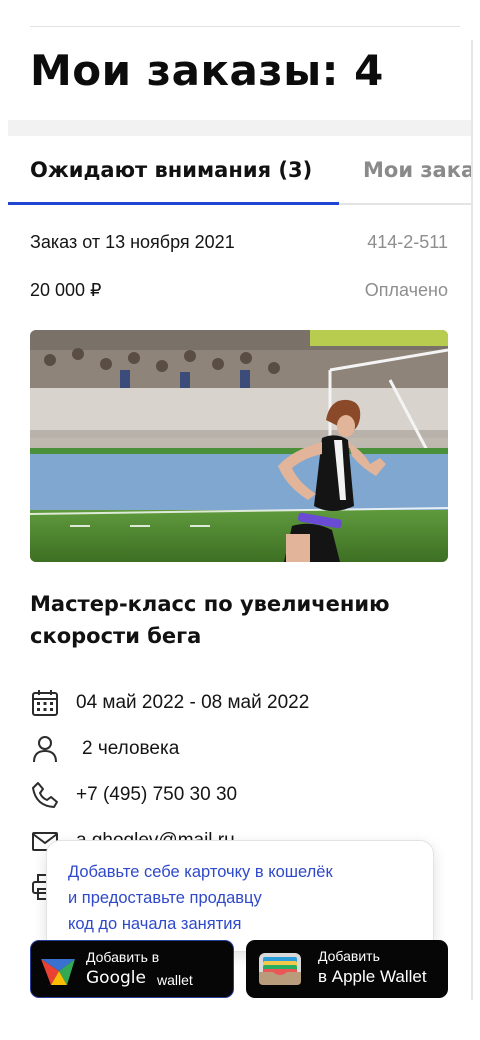 Image resolution: width=480 pixels, height=1040 pixels. What do you see at coordinates (407, 242) in the screenshot?
I see `order-number: 414-2-511` at bounding box center [407, 242].